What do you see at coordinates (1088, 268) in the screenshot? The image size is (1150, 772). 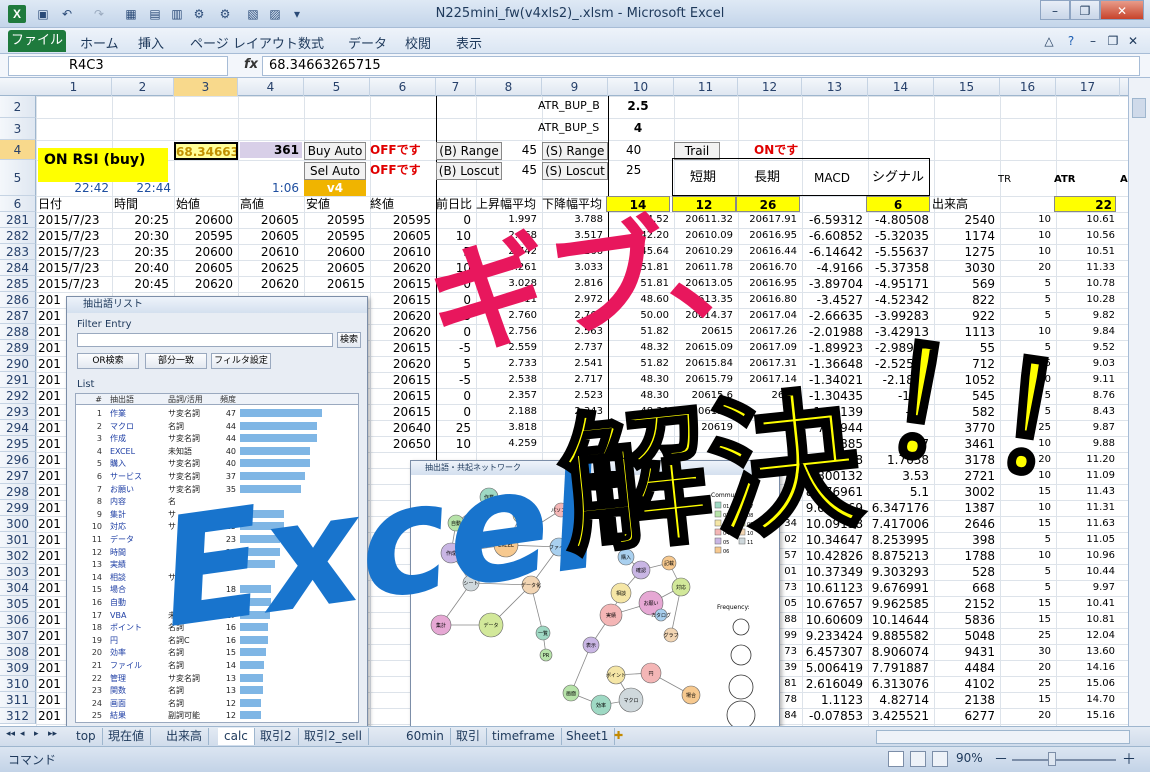 I see `cell-atr: 11.33` at bounding box center [1088, 268].